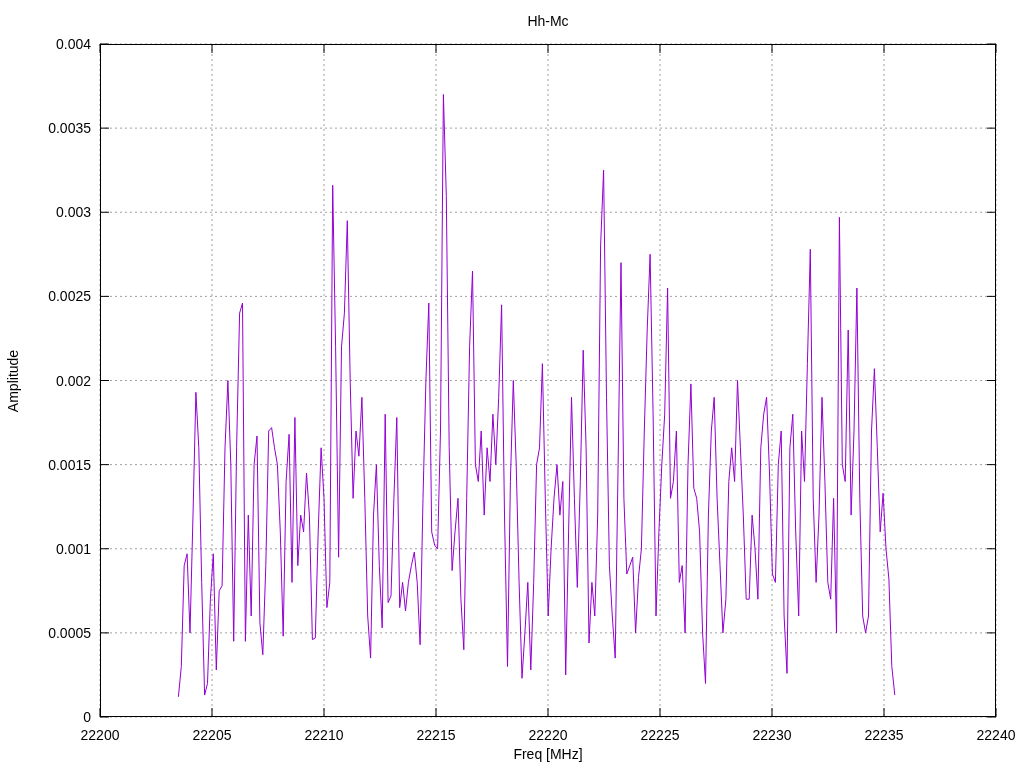 The height and width of the screenshot is (768, 1024). Describe the element at coordinates (73, 212) in the screenshot. I see `y-tick-label: 0.003` at that location.